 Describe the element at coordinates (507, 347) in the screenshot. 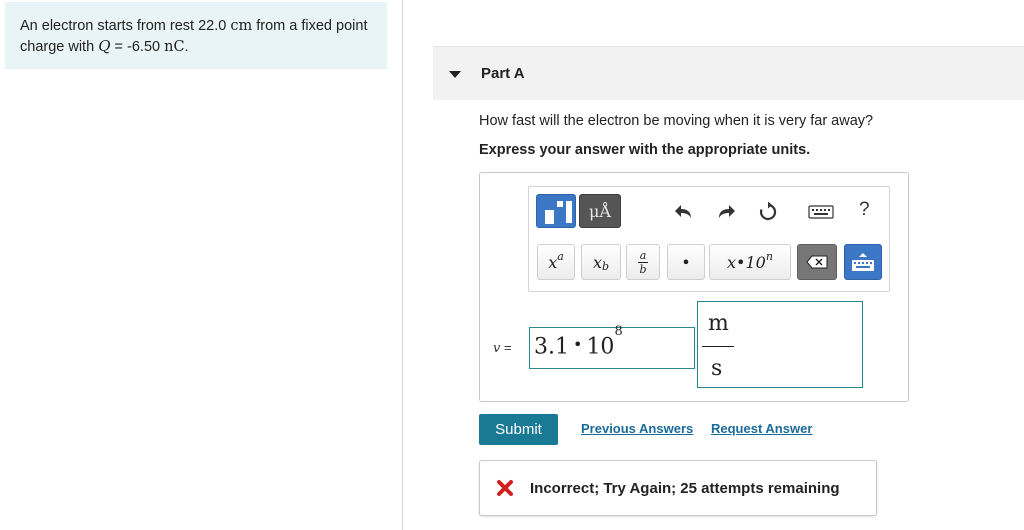

I see `variable-equals: =` at that location.